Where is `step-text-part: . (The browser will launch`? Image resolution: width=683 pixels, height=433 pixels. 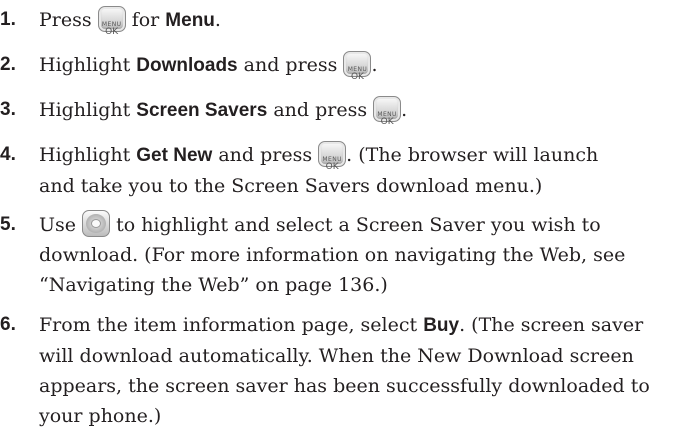
step-text-part: . (The browser will launch is located at coordinates (472, 155).